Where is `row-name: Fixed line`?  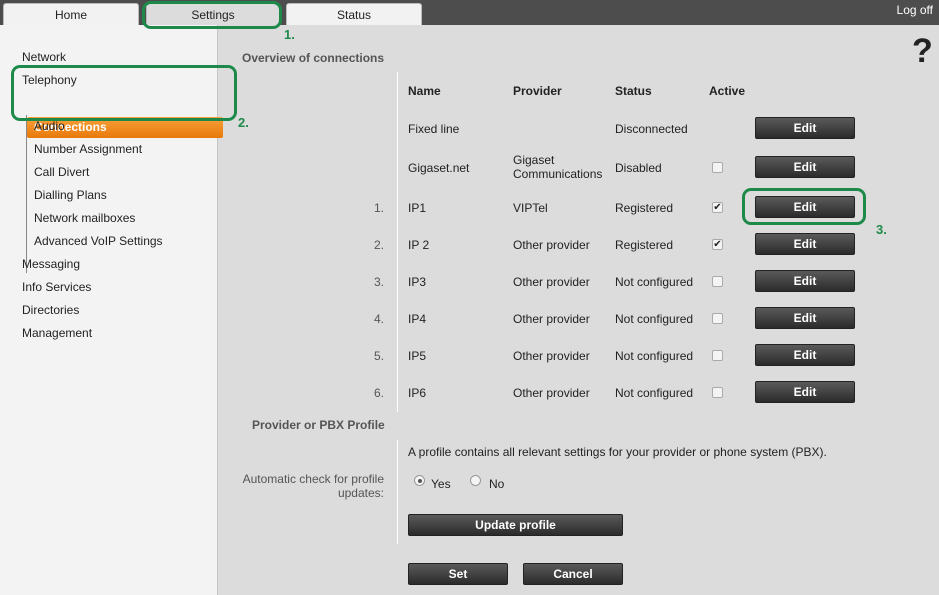
row-name: Fixed line is located at coordinates (434, 129).